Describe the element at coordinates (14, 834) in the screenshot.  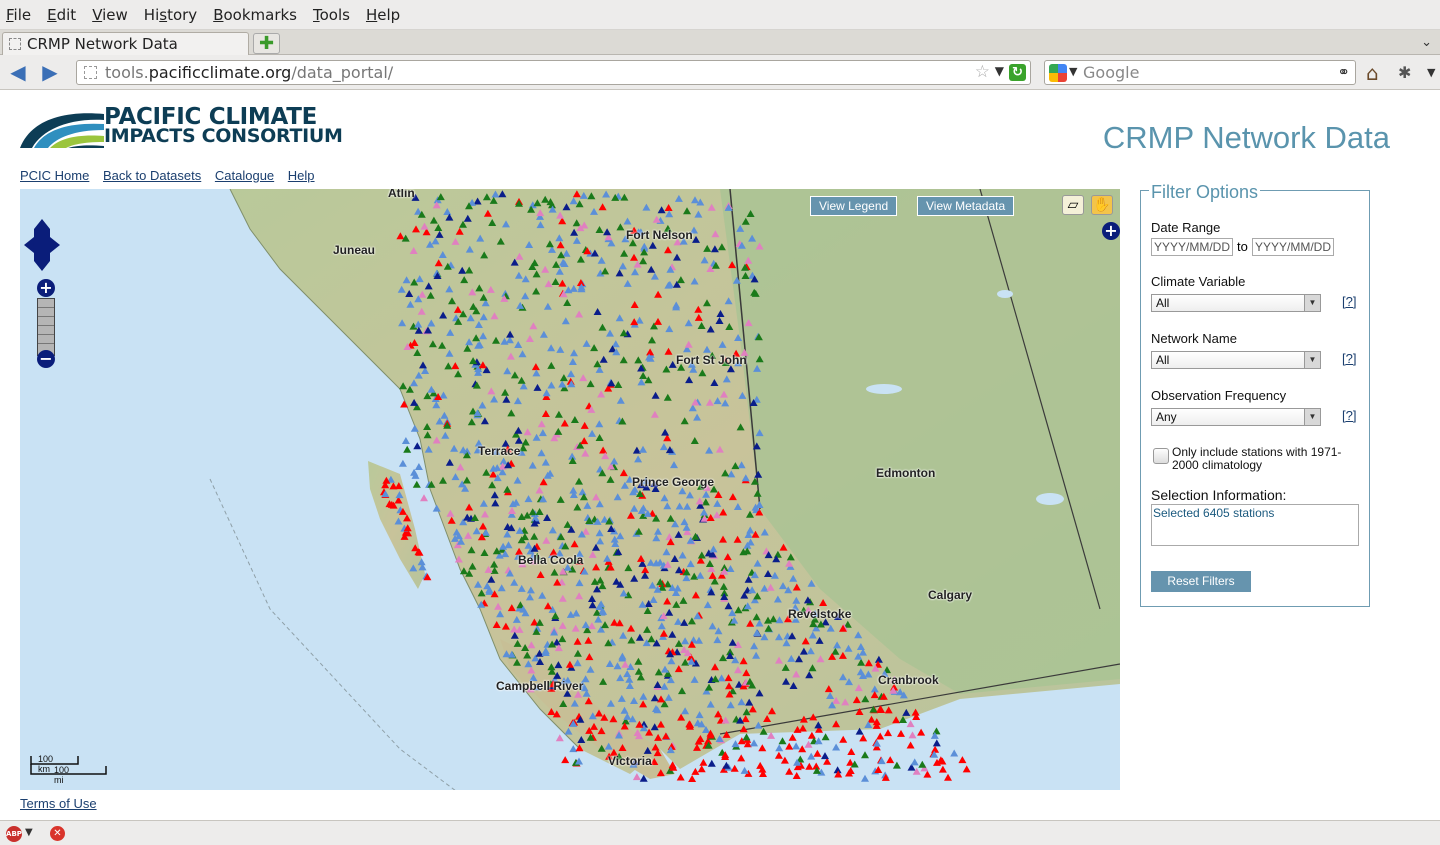
I see `adblock-icon: ABP` at that location.